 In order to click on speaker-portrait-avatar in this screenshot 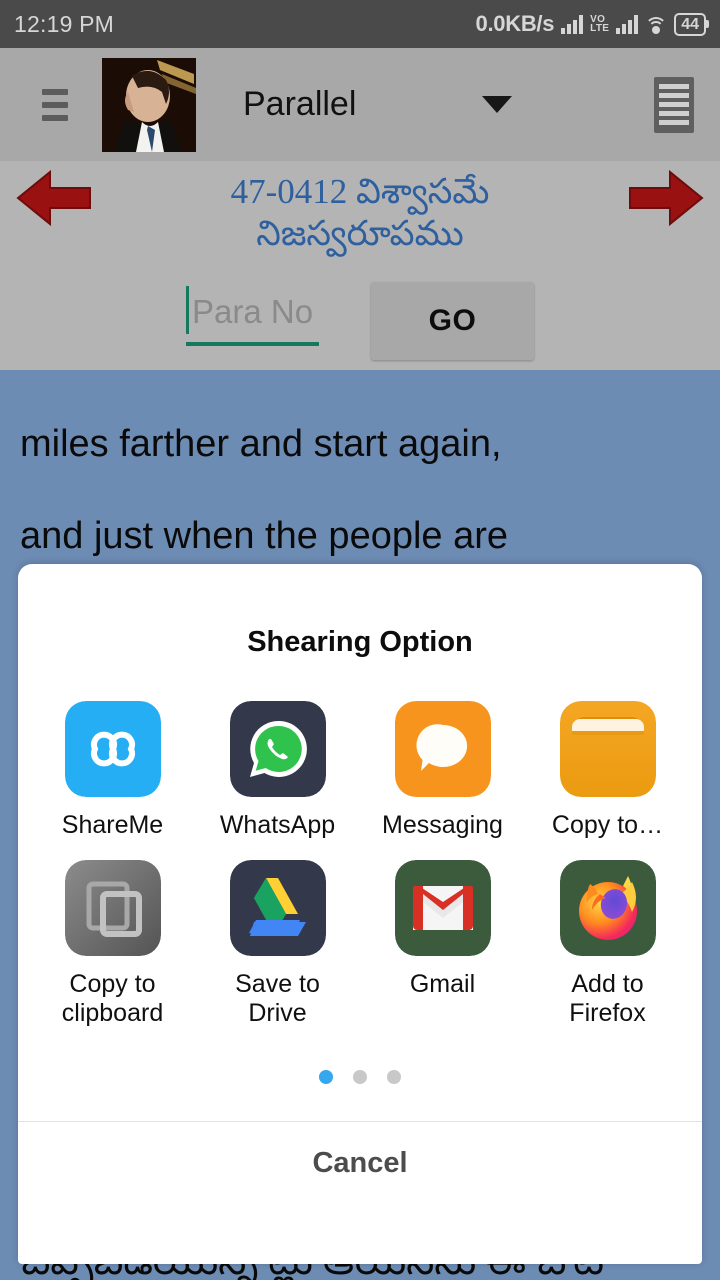, I will do `click(149, 104)`.